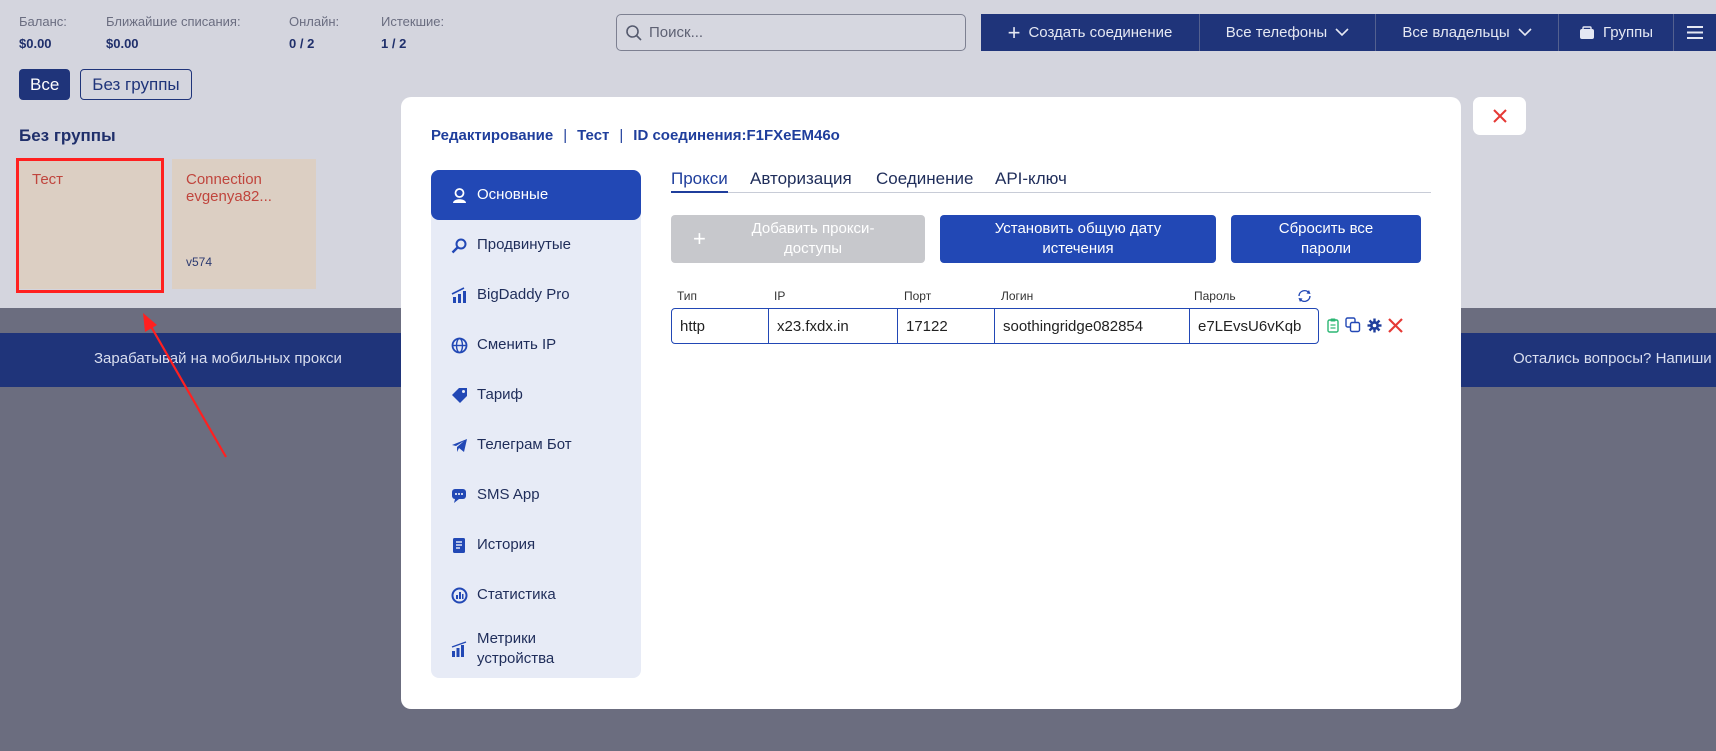 The height and width of the screenshot is (751, 1716). I want to click on stat-label: Онлайн:, so click(314, 21).